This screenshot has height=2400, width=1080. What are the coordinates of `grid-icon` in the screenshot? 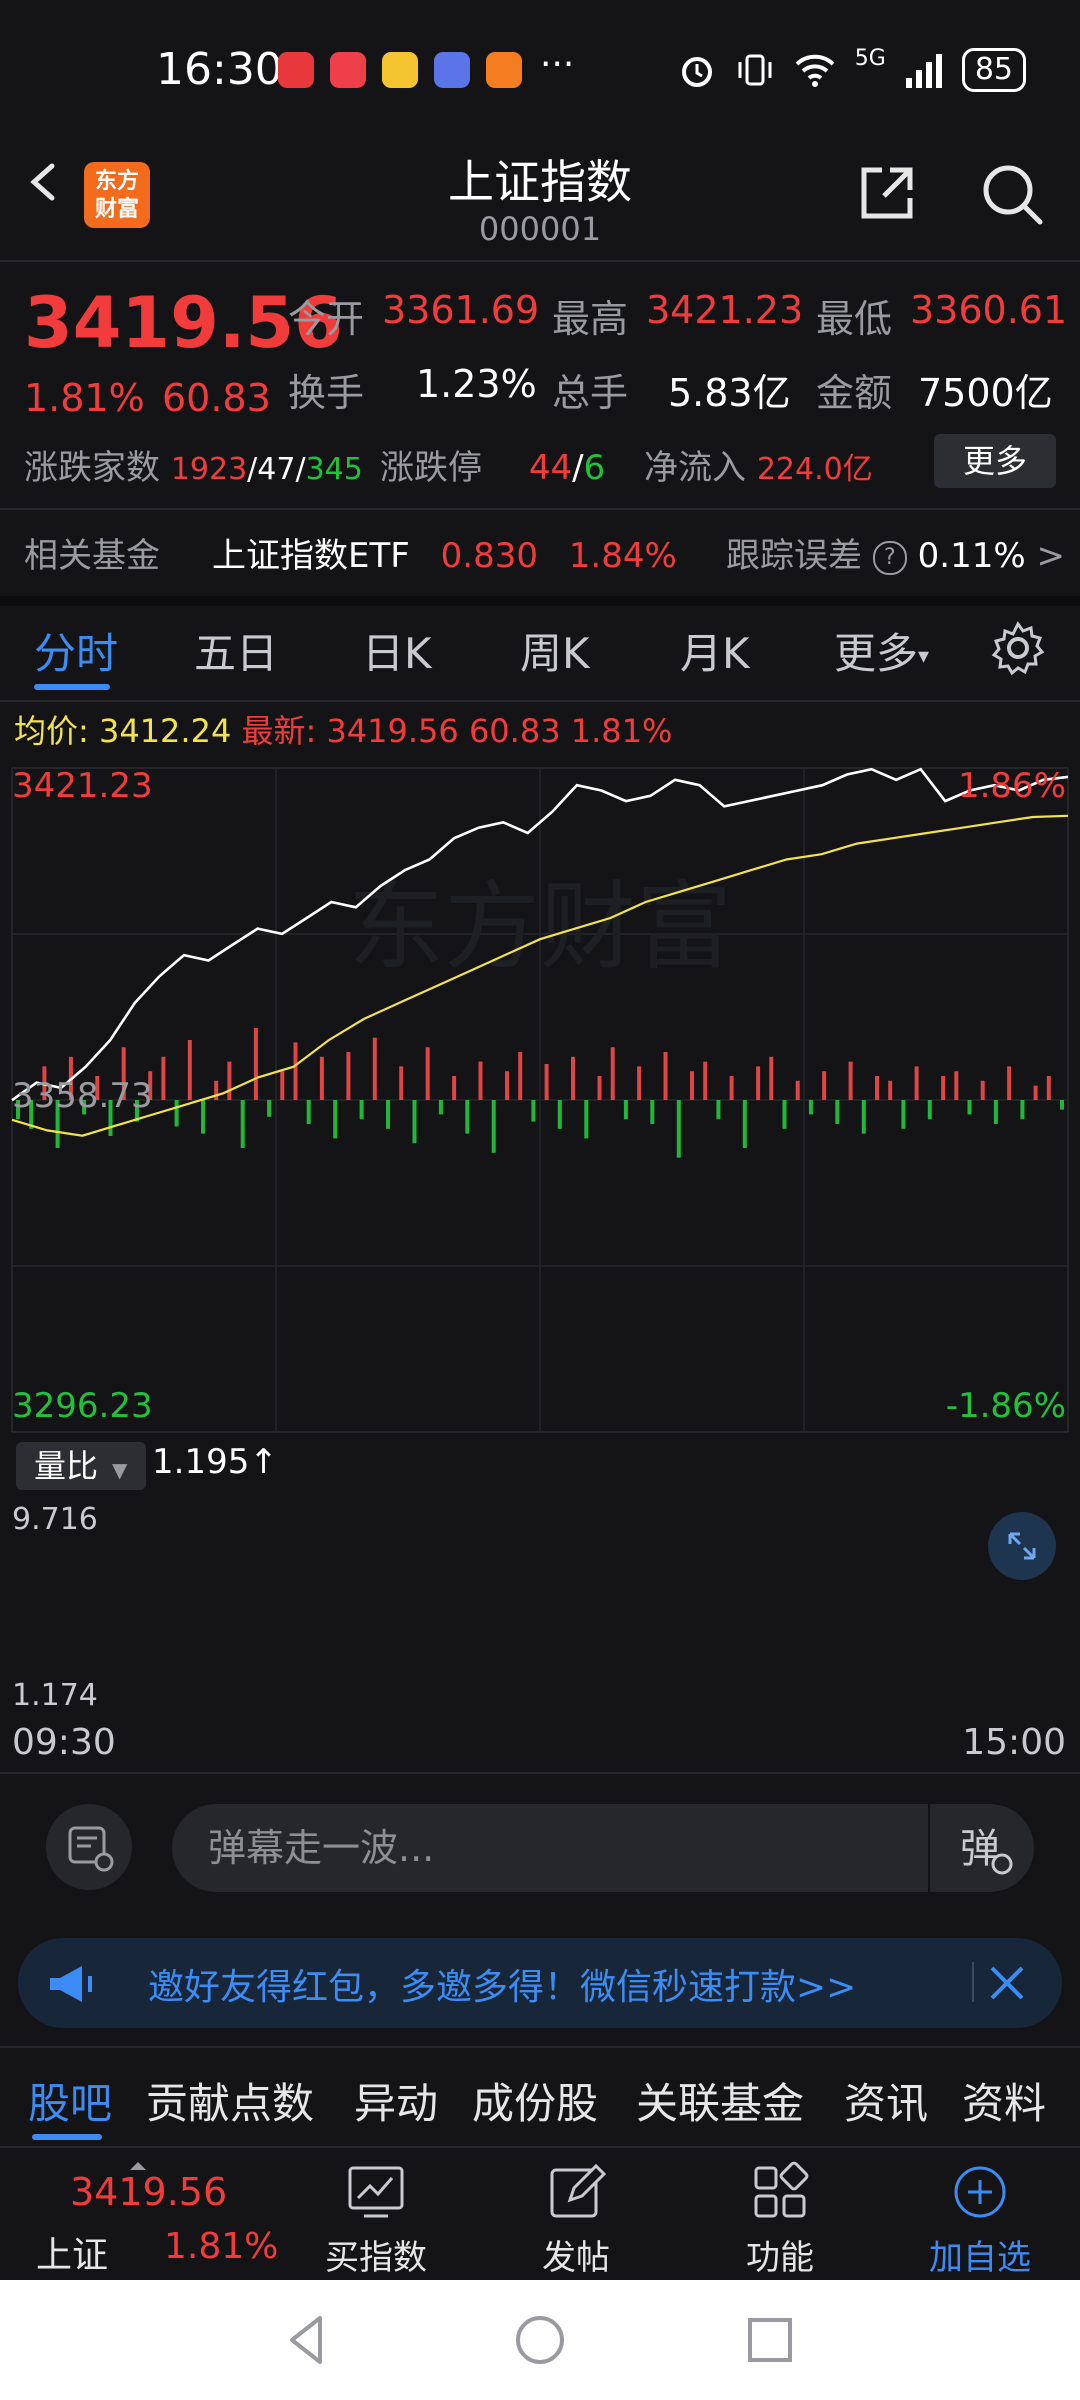 It's located at (781, 2189).